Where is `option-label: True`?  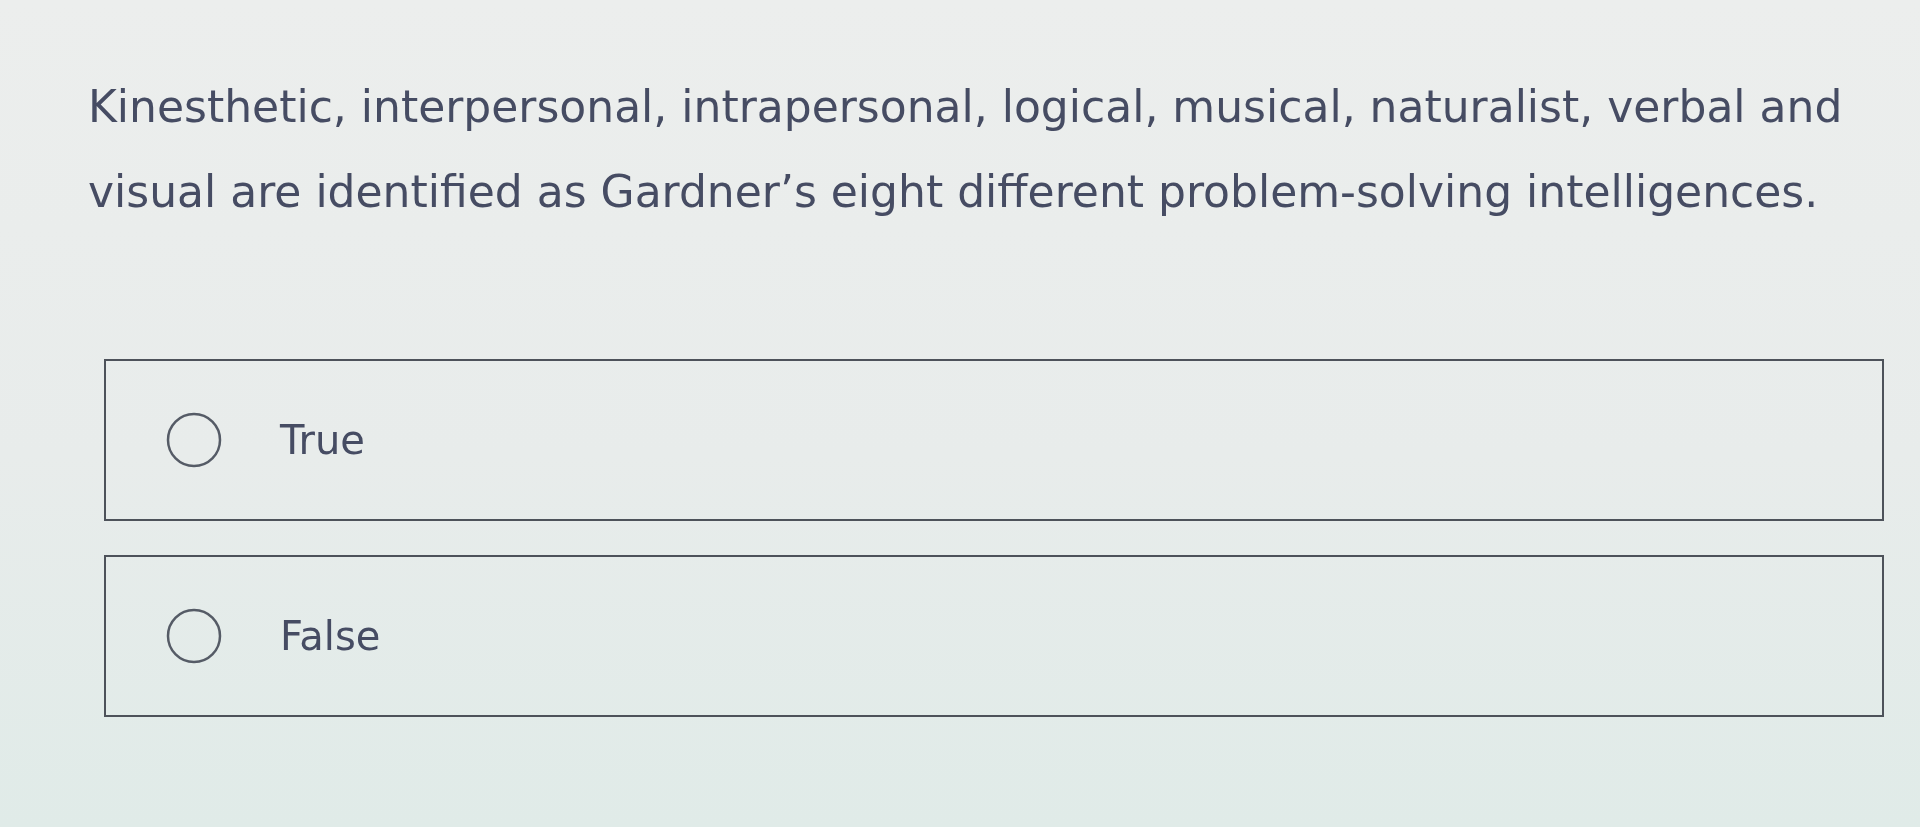 option-label: True is located at coordinates (322, 440).